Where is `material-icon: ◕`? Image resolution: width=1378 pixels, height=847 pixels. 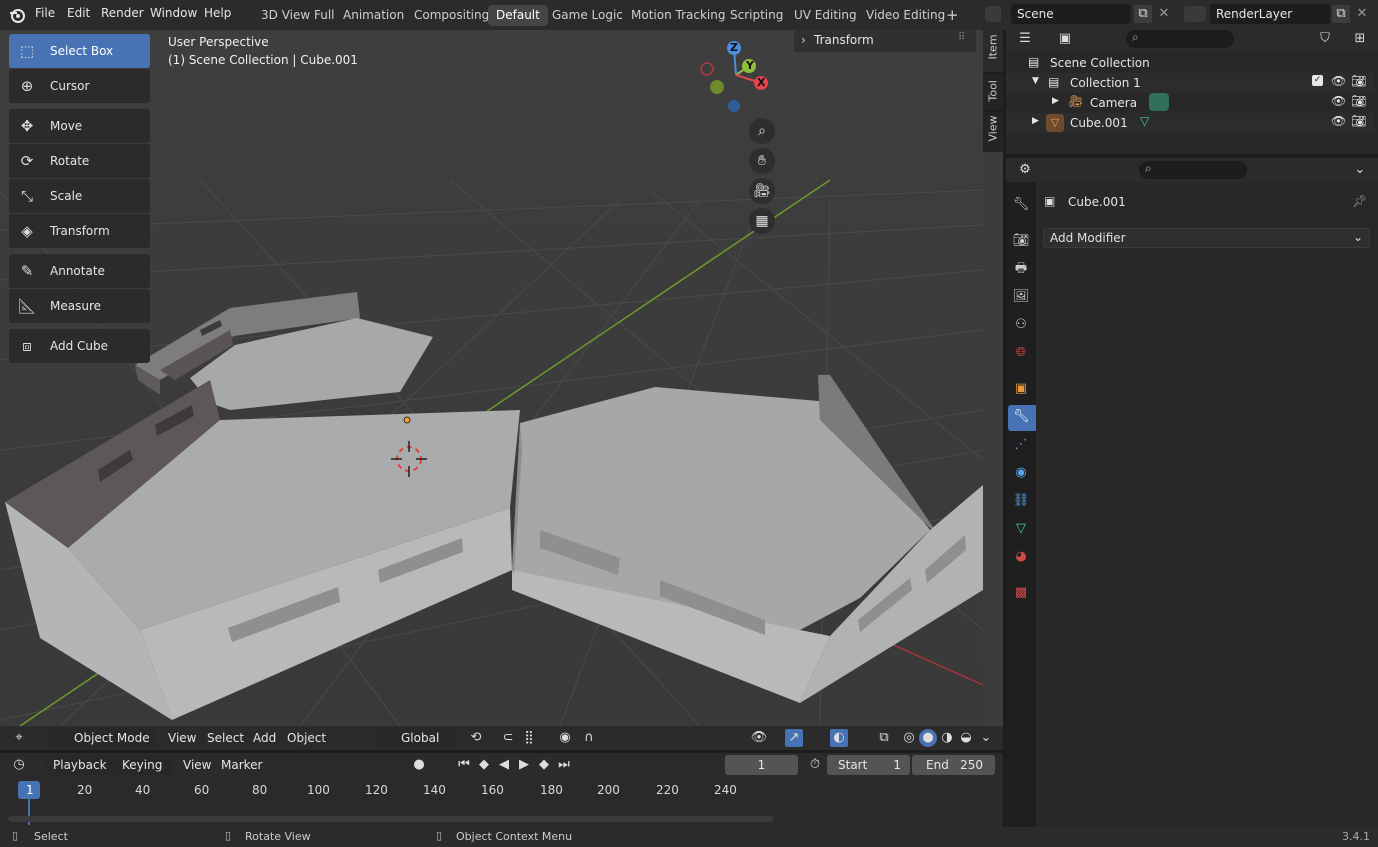 material-icon: ◕ is located at coordinates (1021, 557).